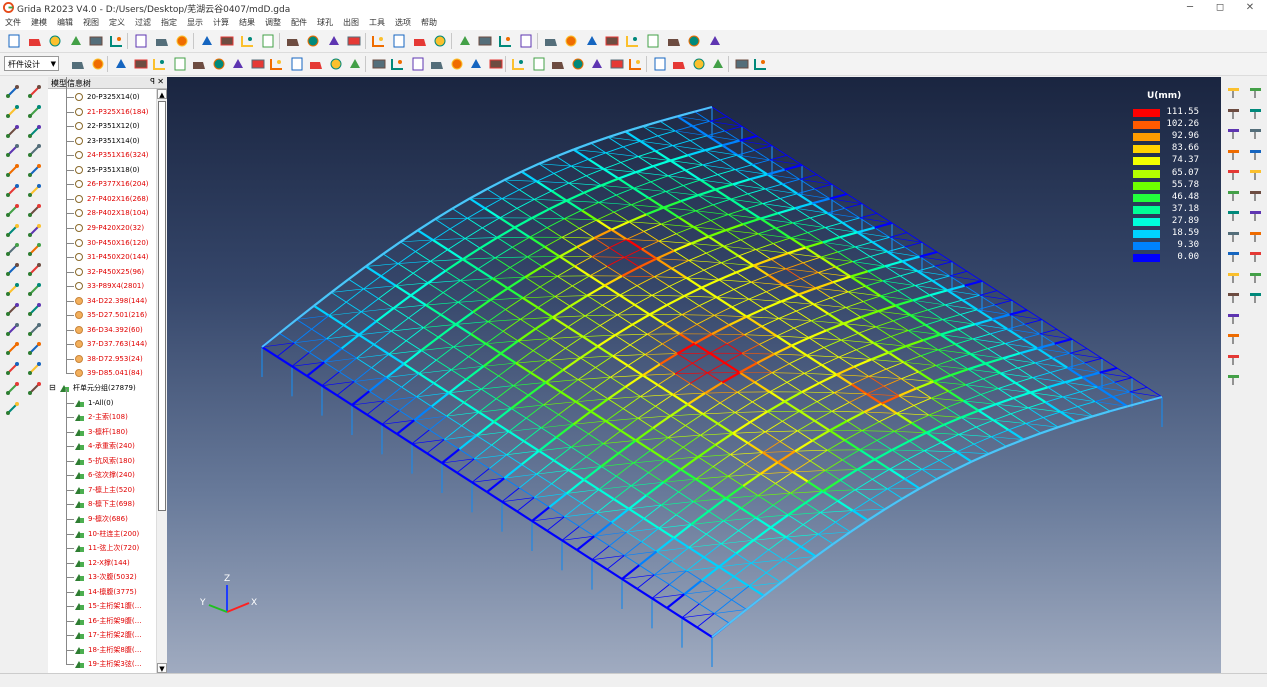 The height and width of the screenshot is (687, 1267). Describe the element at coordinates (102, 315) in the screenshot. I see `tree-item-section: 35-D27.501(216)` at that location.